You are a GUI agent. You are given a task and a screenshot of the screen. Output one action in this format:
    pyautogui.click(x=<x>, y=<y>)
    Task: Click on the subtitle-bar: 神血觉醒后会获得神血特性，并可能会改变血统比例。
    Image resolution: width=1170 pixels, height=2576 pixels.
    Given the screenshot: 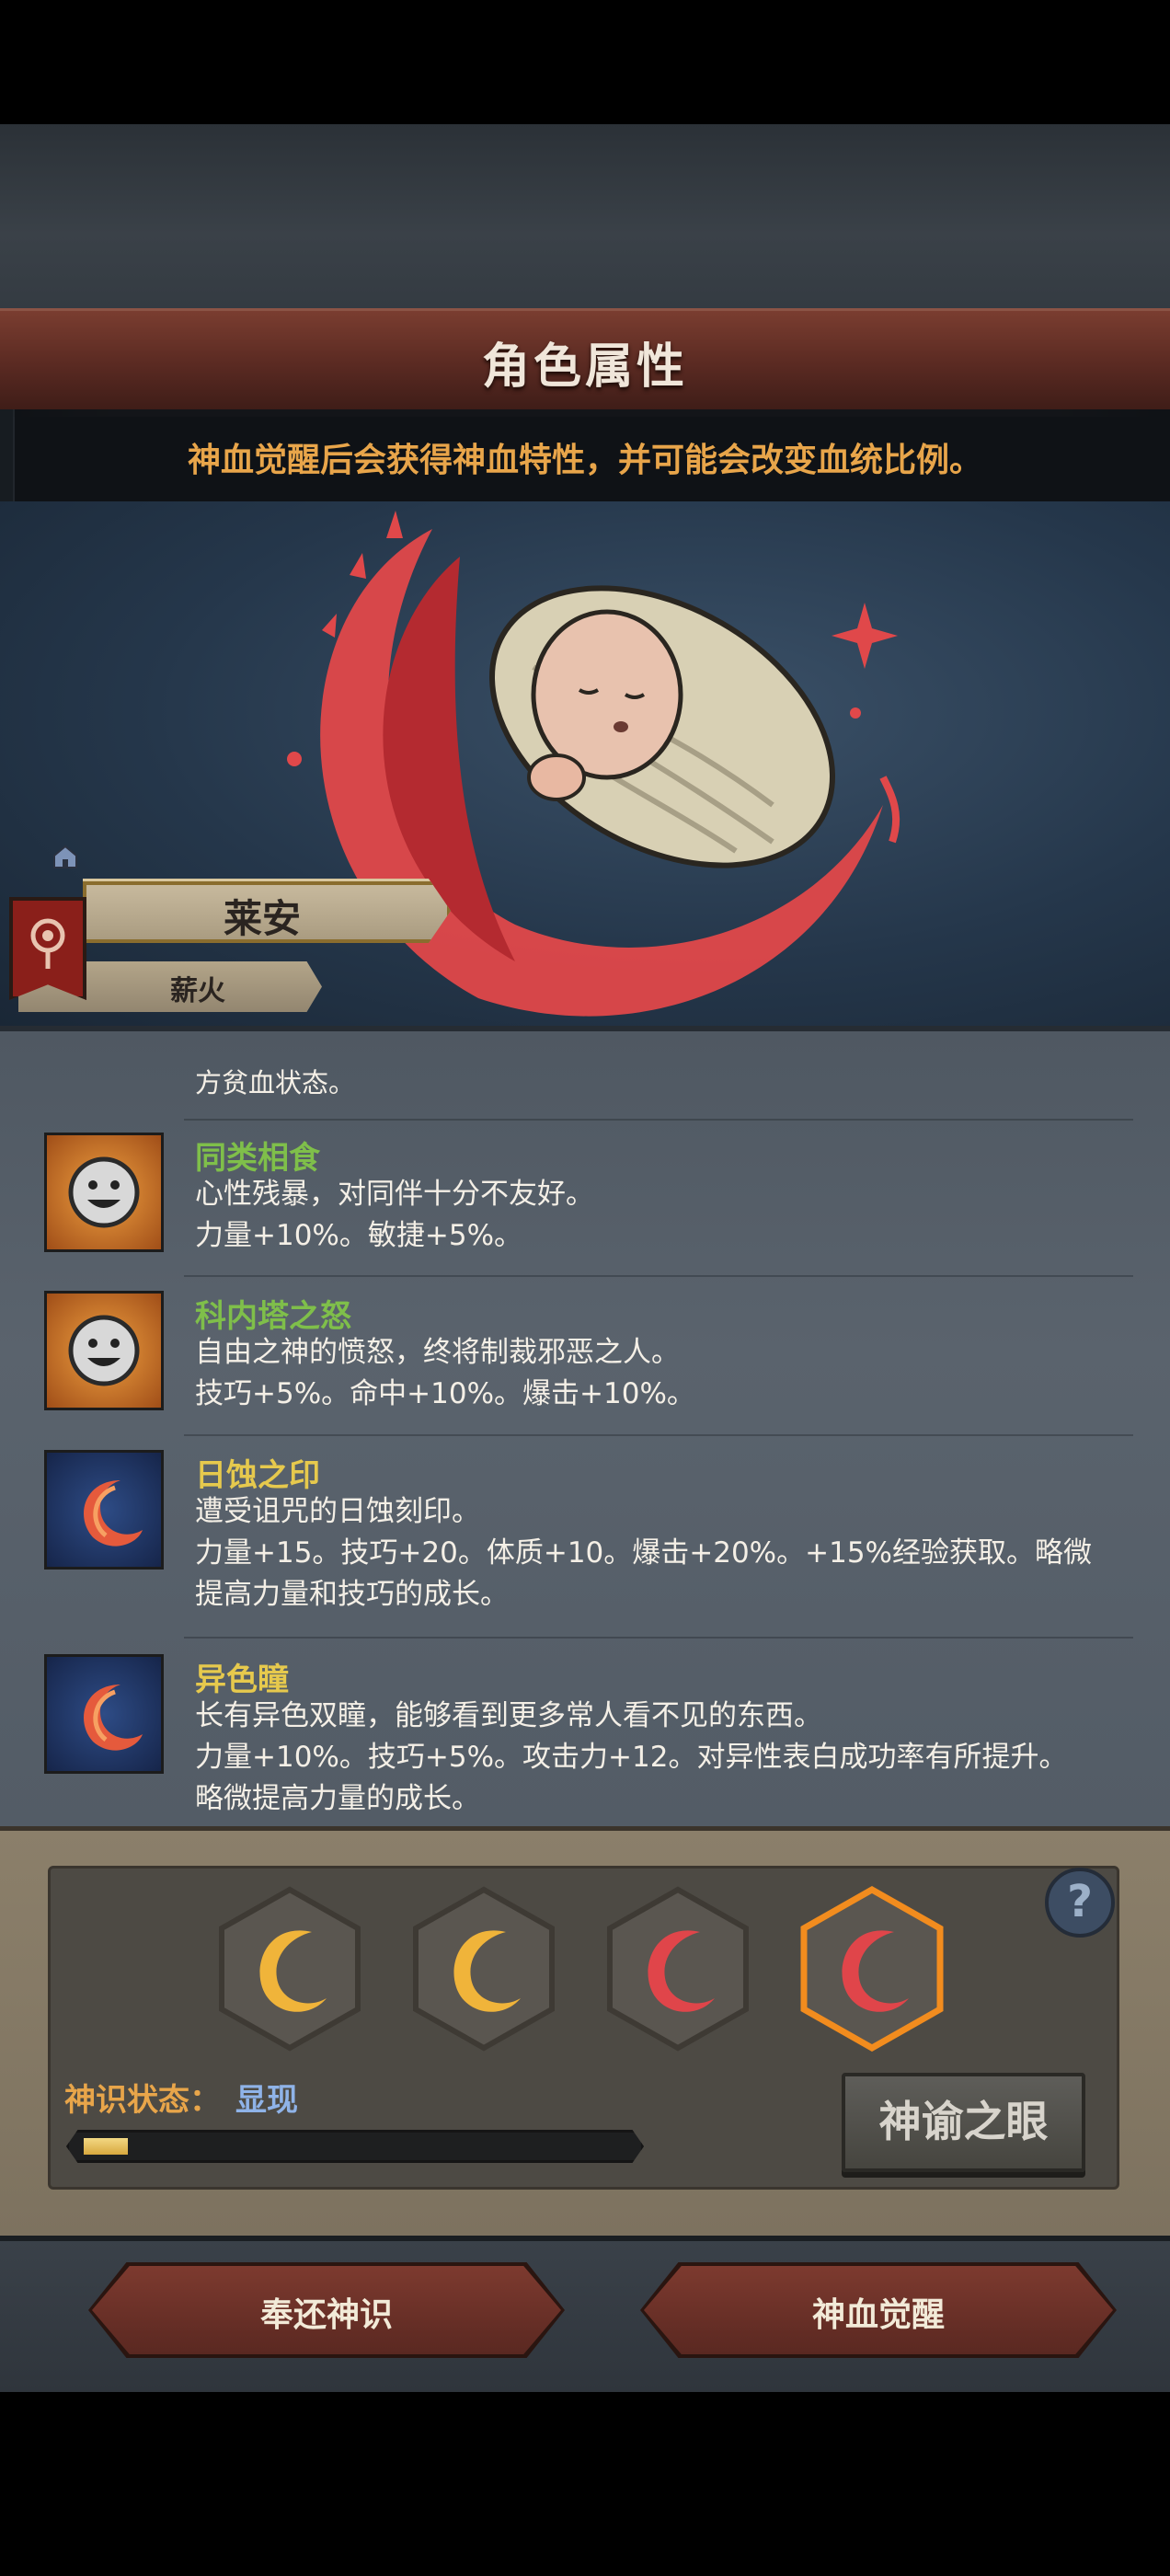 What is the action you would take?
    pyautogui.click(x=585, y=455)
    